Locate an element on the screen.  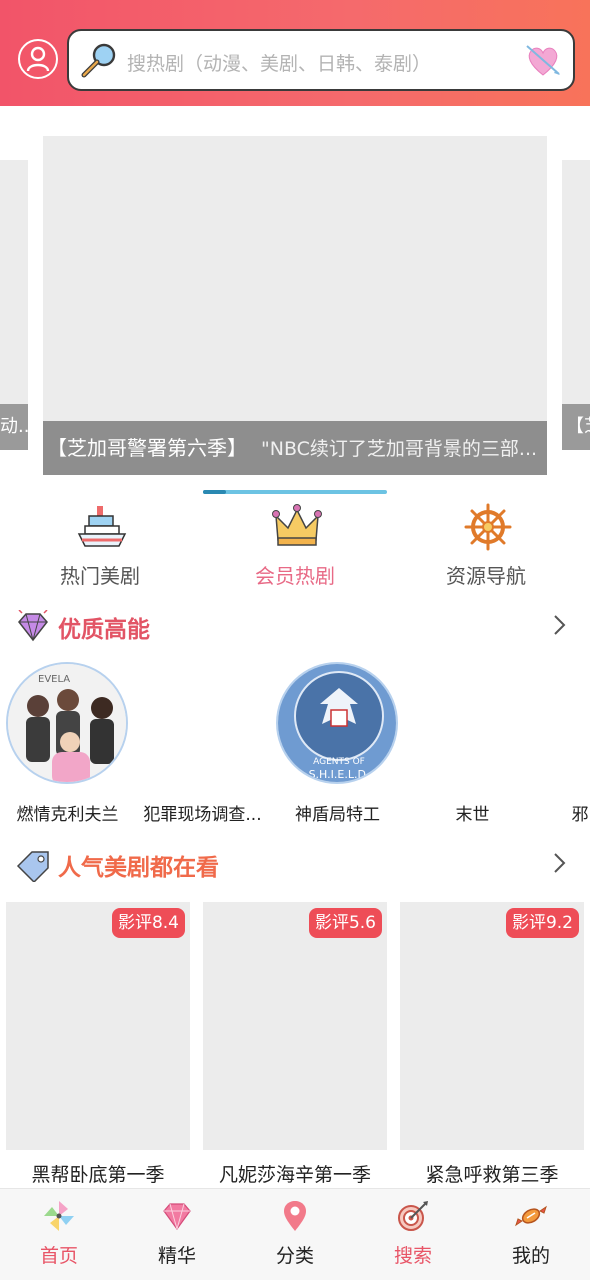
banner-title: 【芝加哥警署第六季】 is located at coordinates (147, 448).